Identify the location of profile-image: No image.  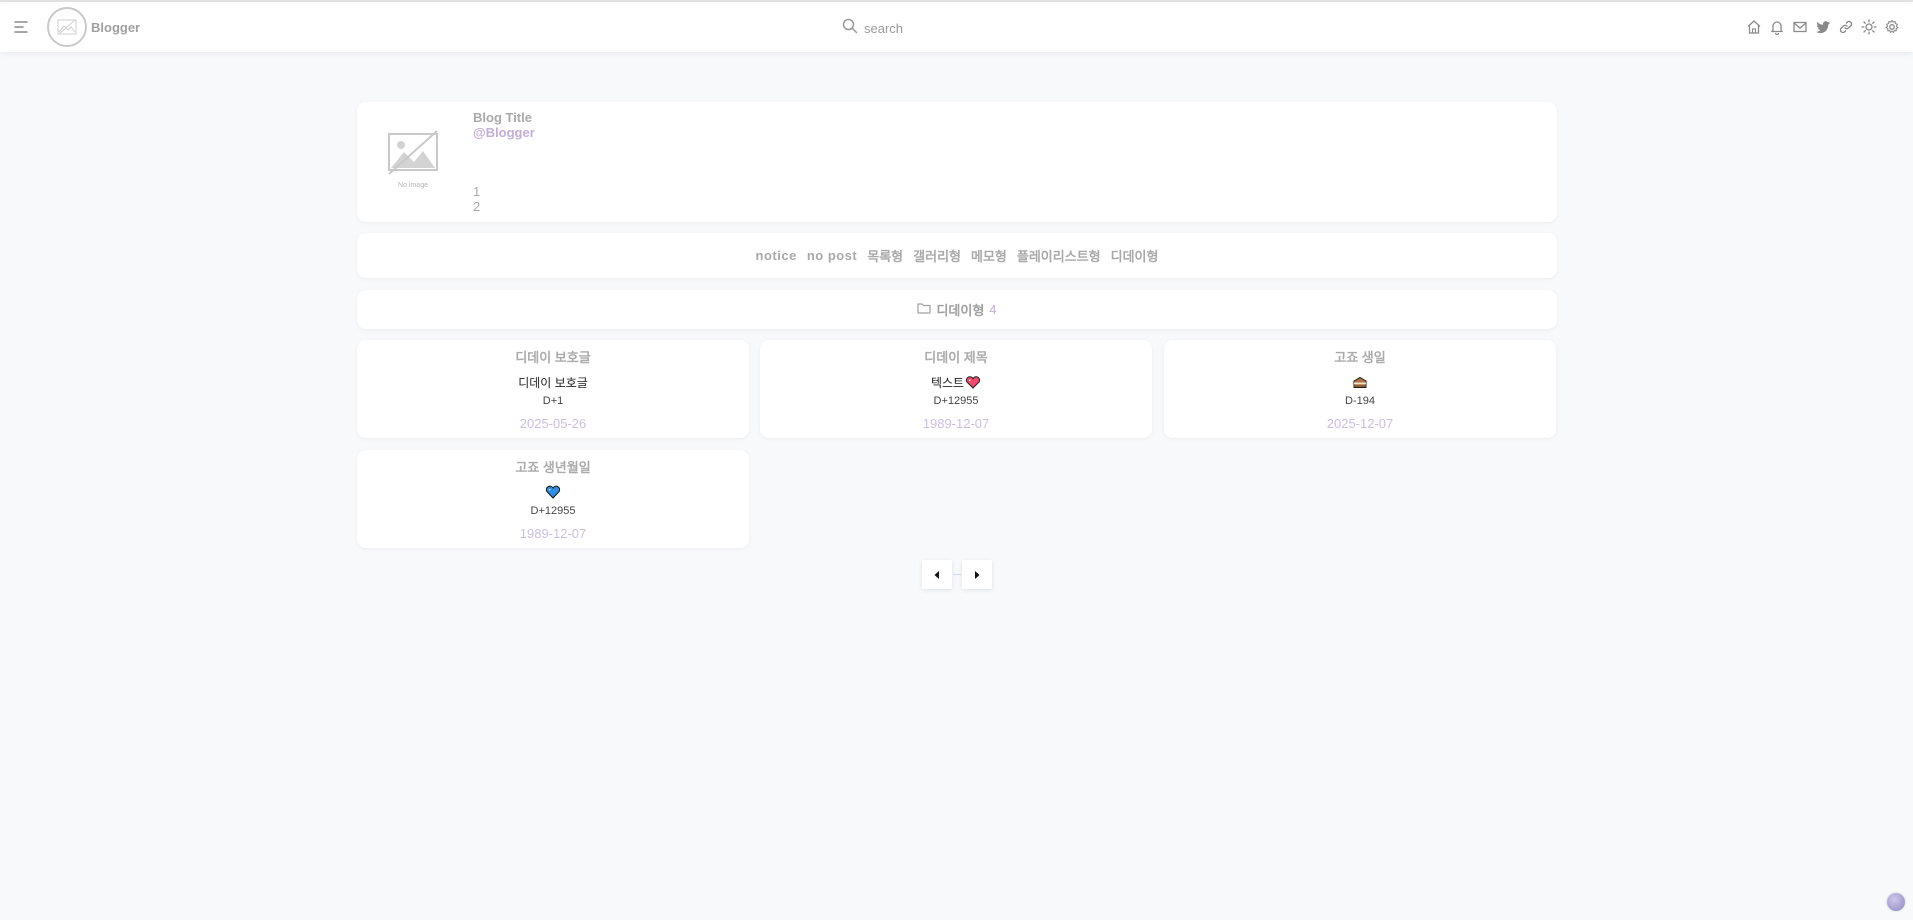
(413, 161).